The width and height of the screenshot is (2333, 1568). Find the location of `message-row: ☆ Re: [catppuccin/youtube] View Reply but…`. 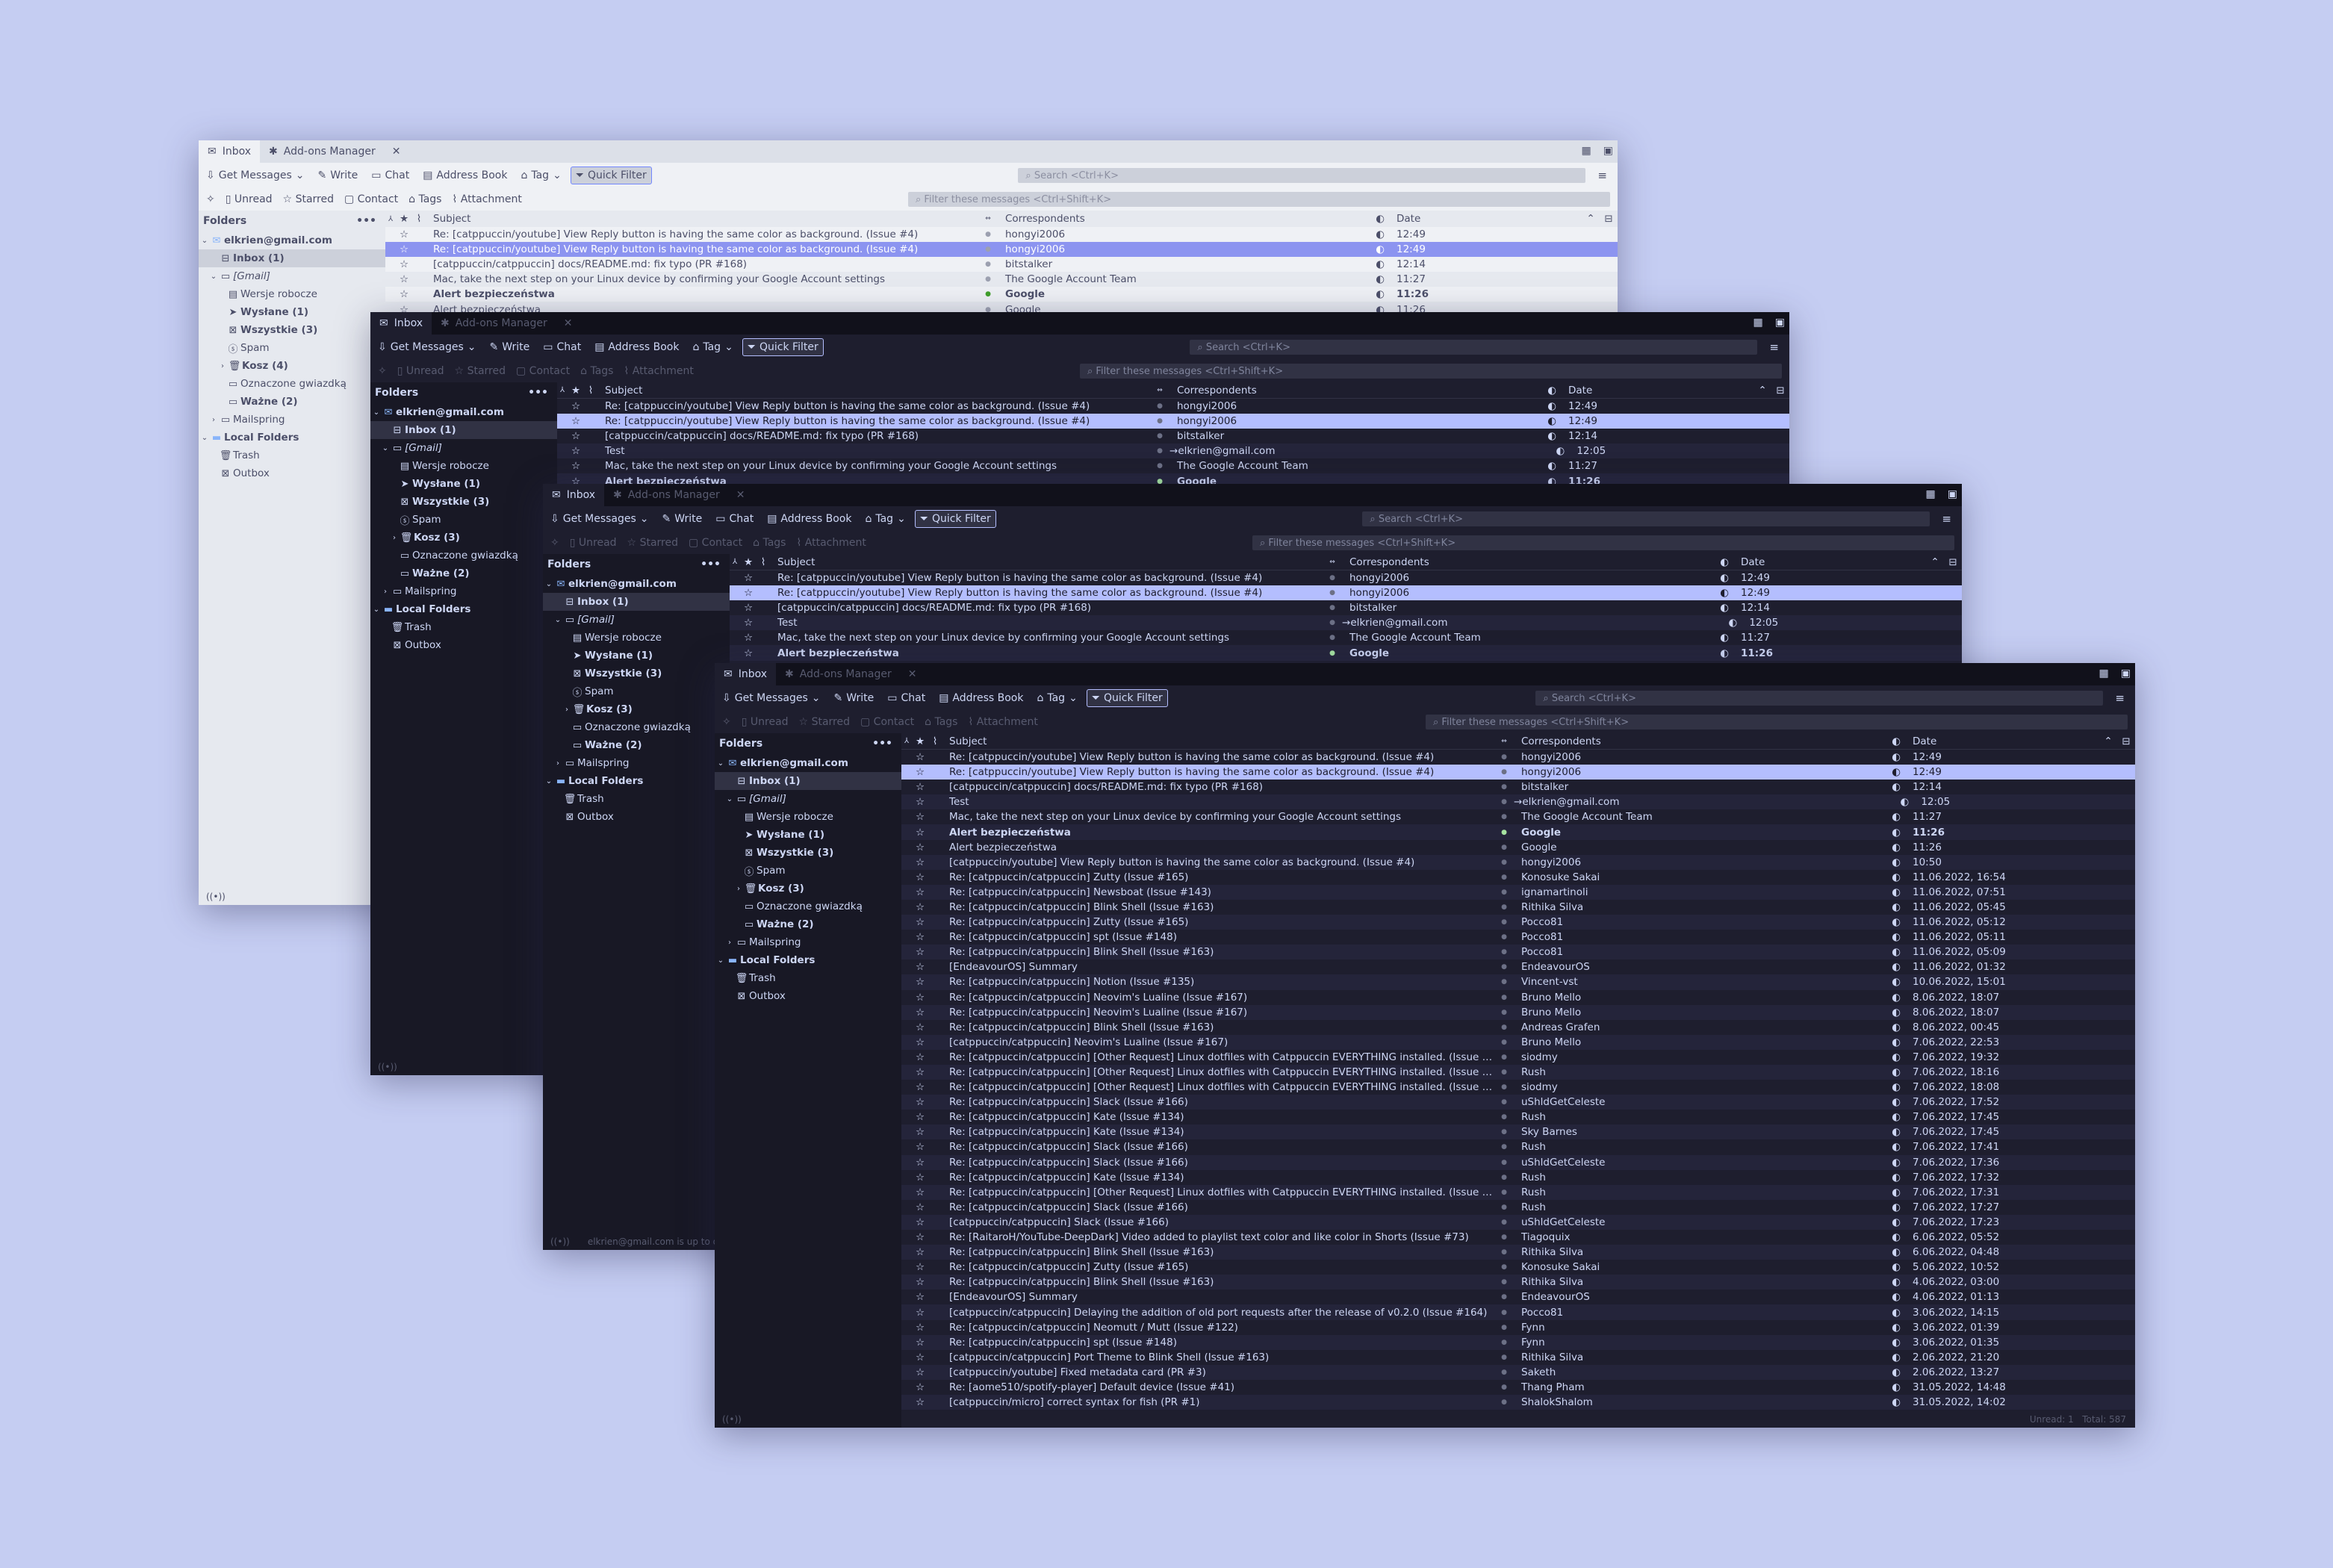

message-row: ☆ Re: [catppuccin/youtube] View Reply but… is located at coordinates (1346, 577).